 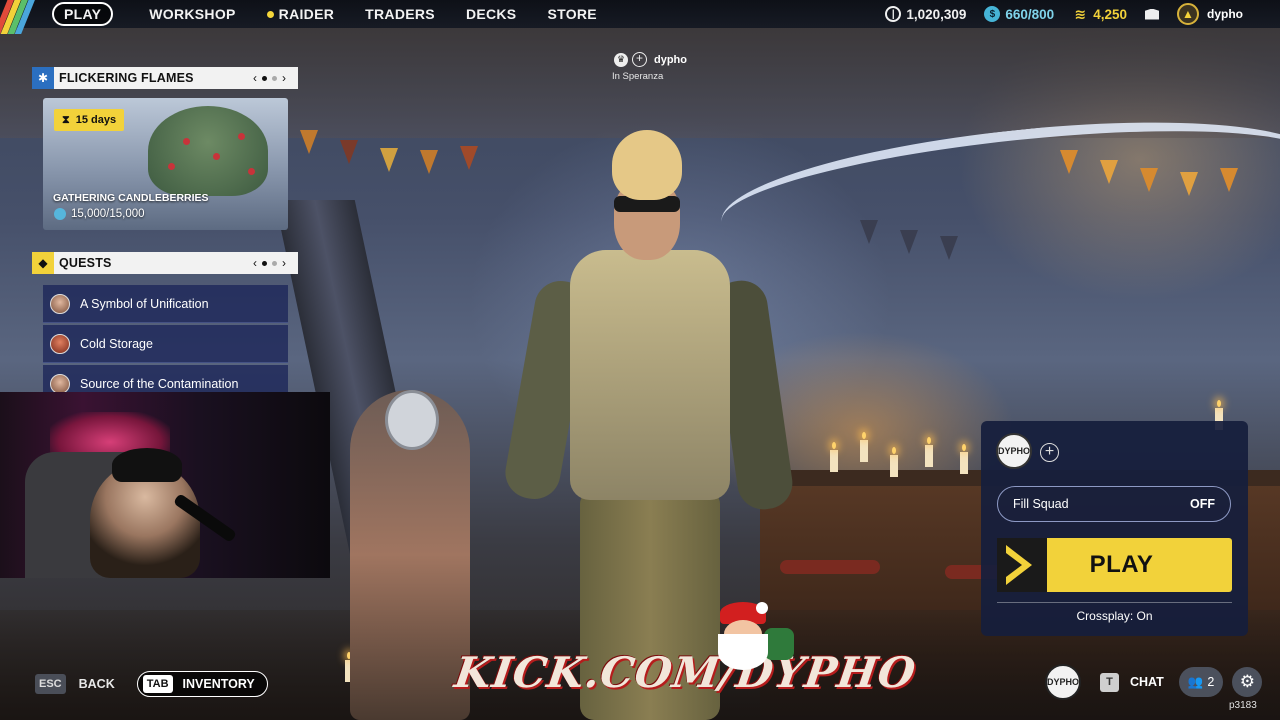 I want to click on kick-channel-overlay: KICK.COM/DYPHO, so click(x=685, y=672).